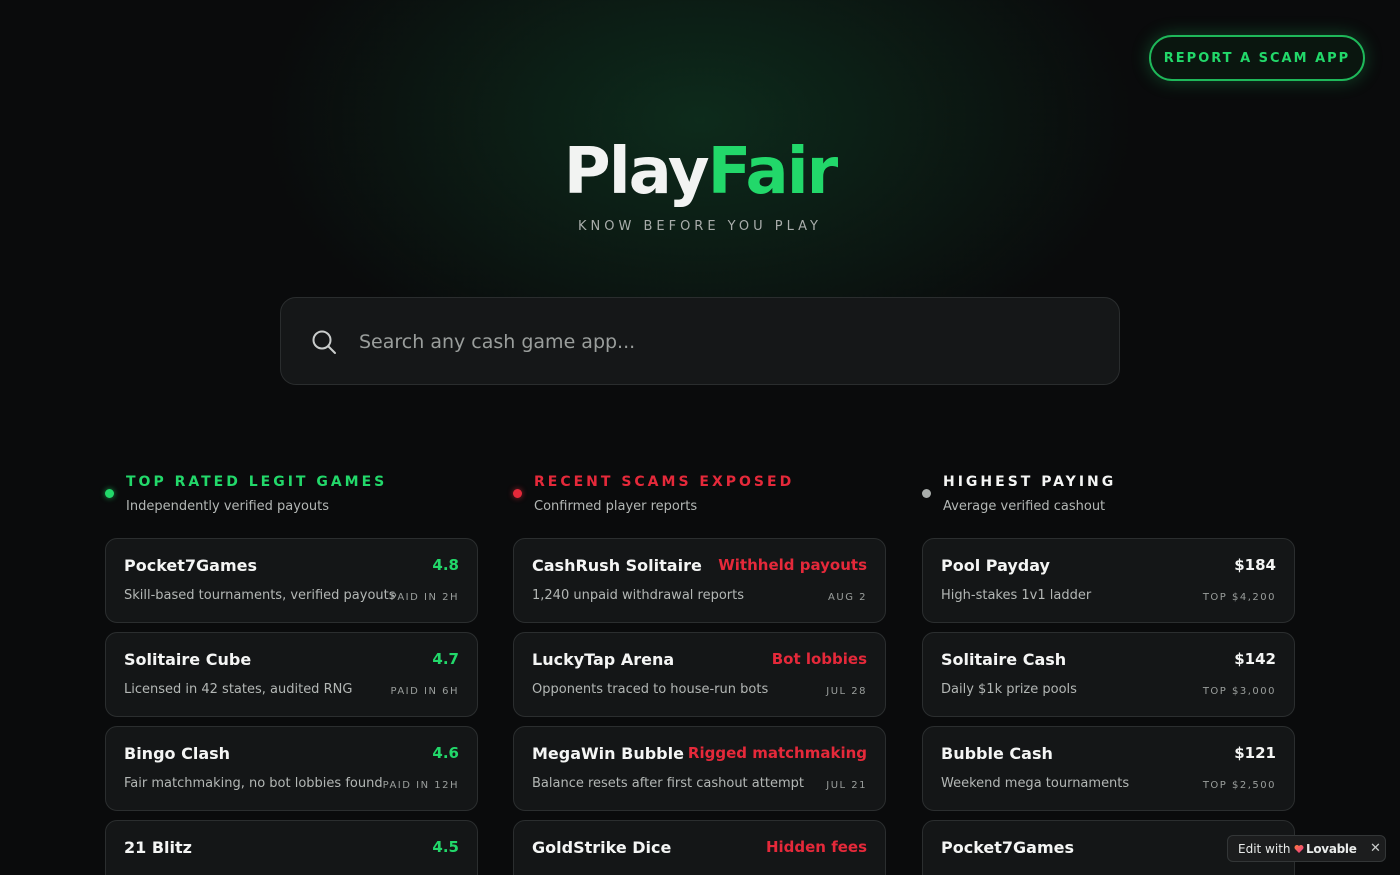  I want to click on column-subtitle: Average verified cashout, so click(1024, 506).